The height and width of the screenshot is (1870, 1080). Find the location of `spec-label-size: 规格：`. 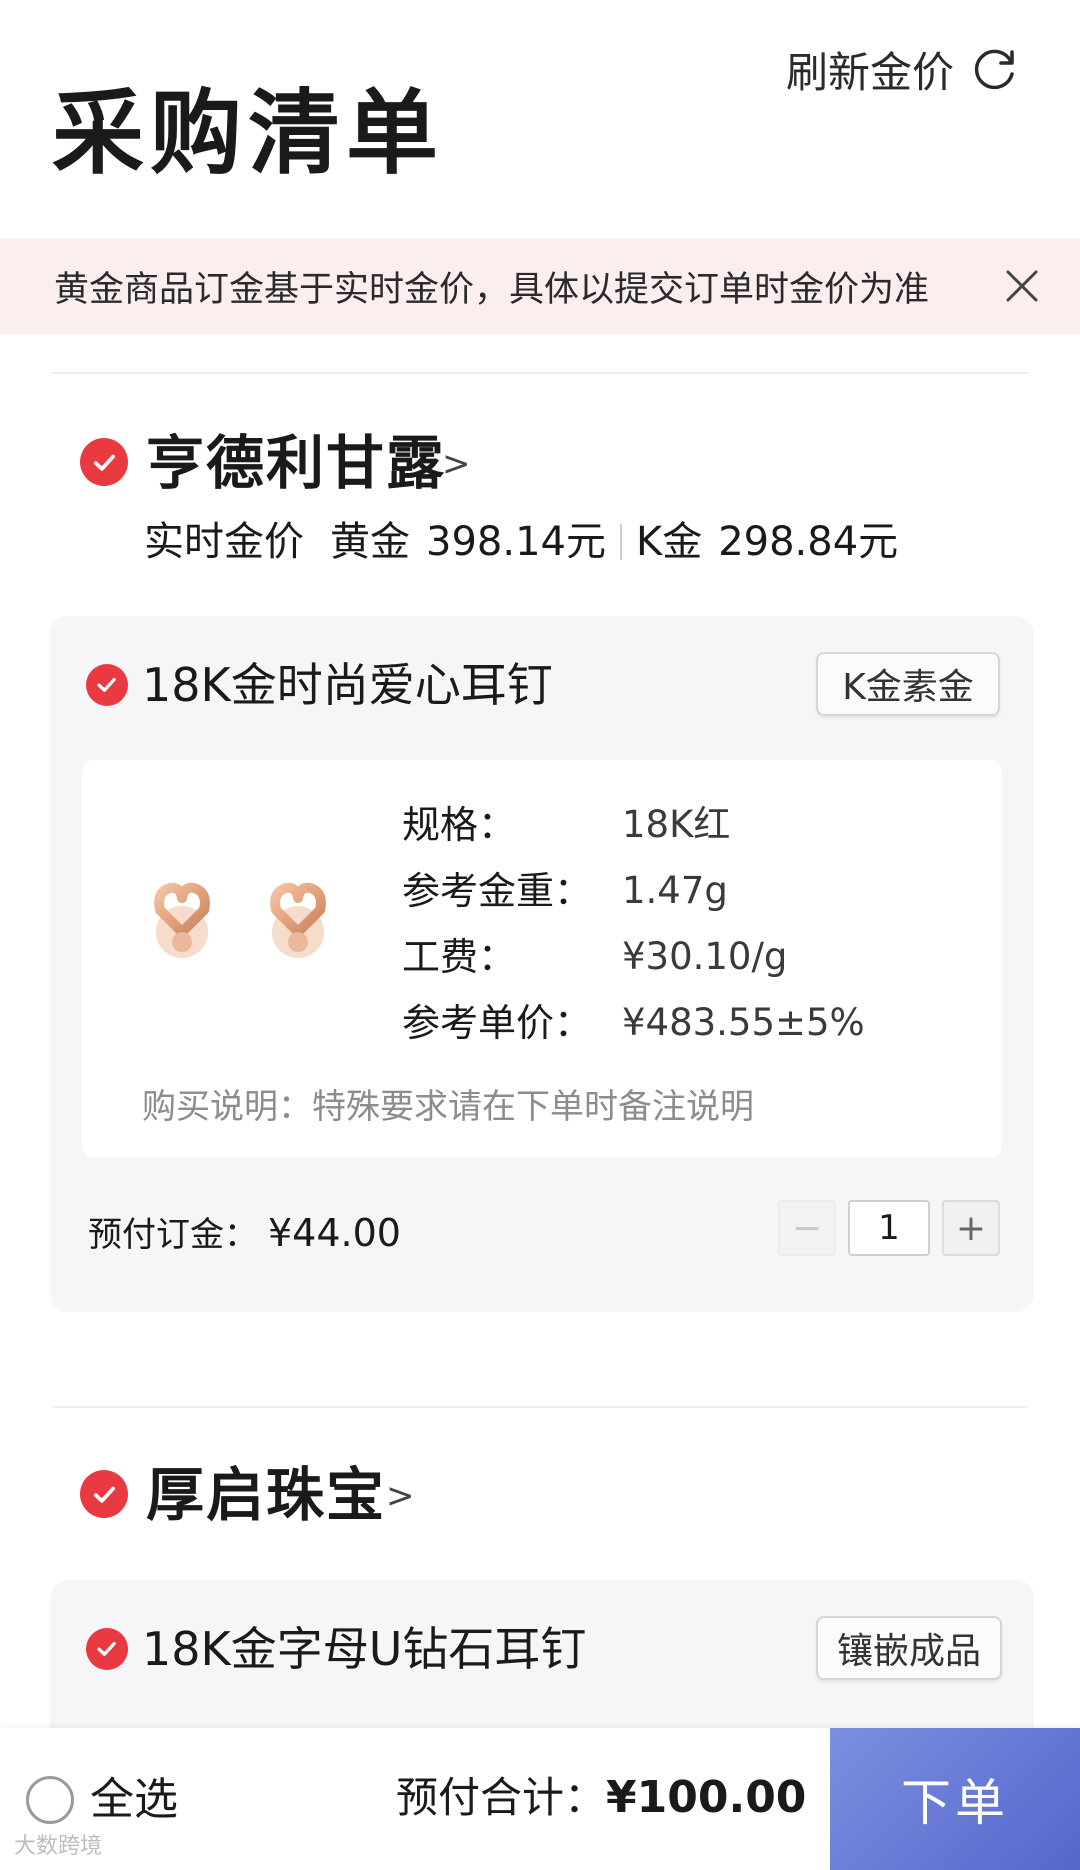

spec-label-size: 规格： is located at coordinates (459, 825).